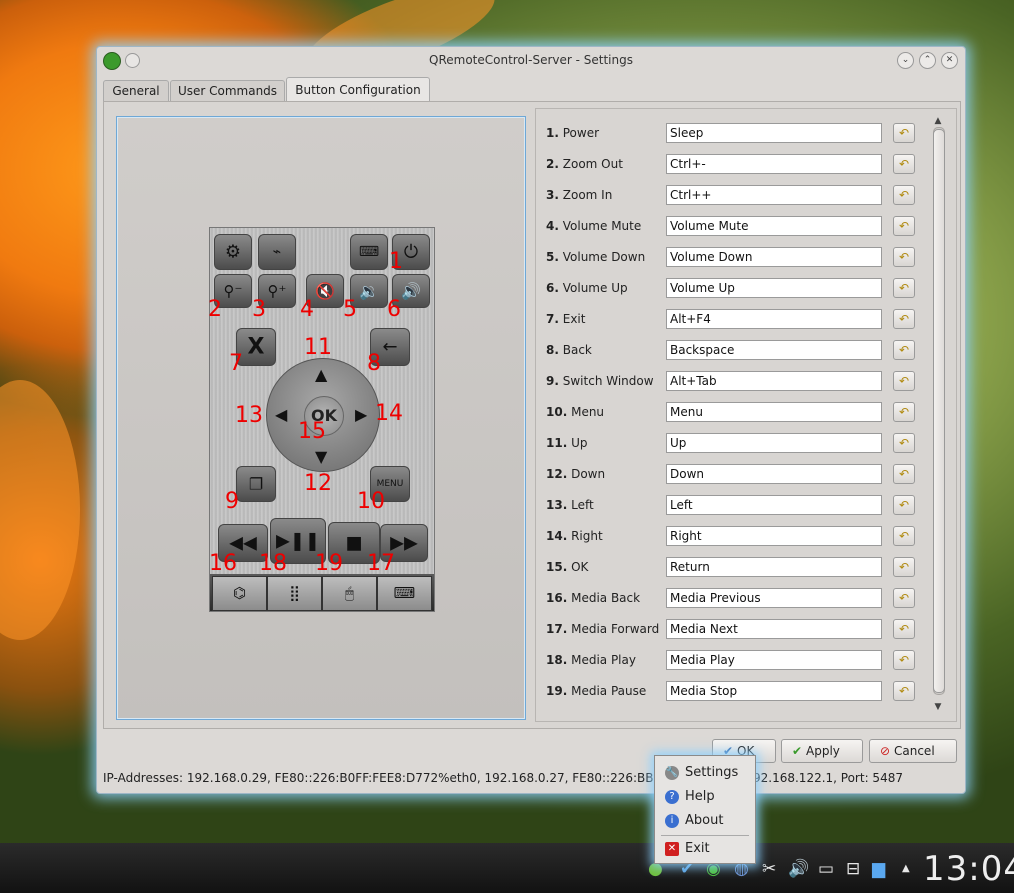  I want to click on title-bar: QRemoteControl-Server - Settings ⌄ ⌃ ✕, so click(531, 61).